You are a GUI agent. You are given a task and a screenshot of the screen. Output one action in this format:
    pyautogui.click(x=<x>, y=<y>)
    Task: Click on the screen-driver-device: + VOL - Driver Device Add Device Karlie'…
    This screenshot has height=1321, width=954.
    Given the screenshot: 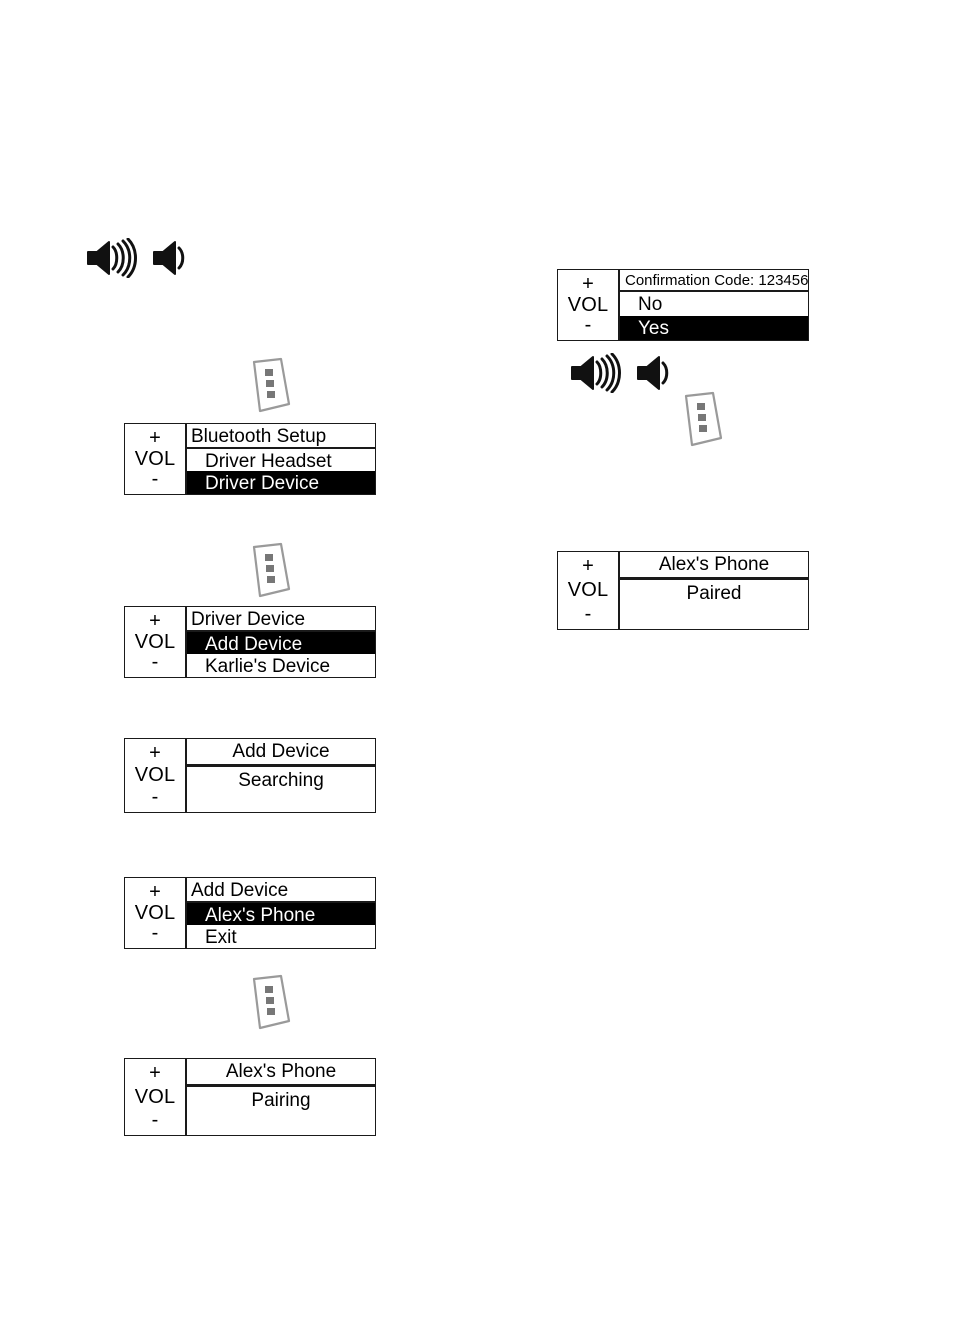 What is the action you would take?
    pyautogui.click(x=250, y=642)
    